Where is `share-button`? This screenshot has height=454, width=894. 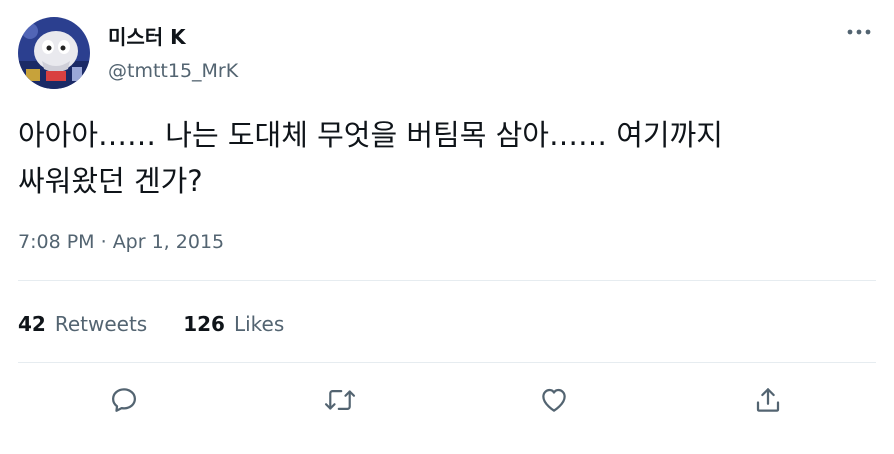
share-button is located at coordinates (768, 400).